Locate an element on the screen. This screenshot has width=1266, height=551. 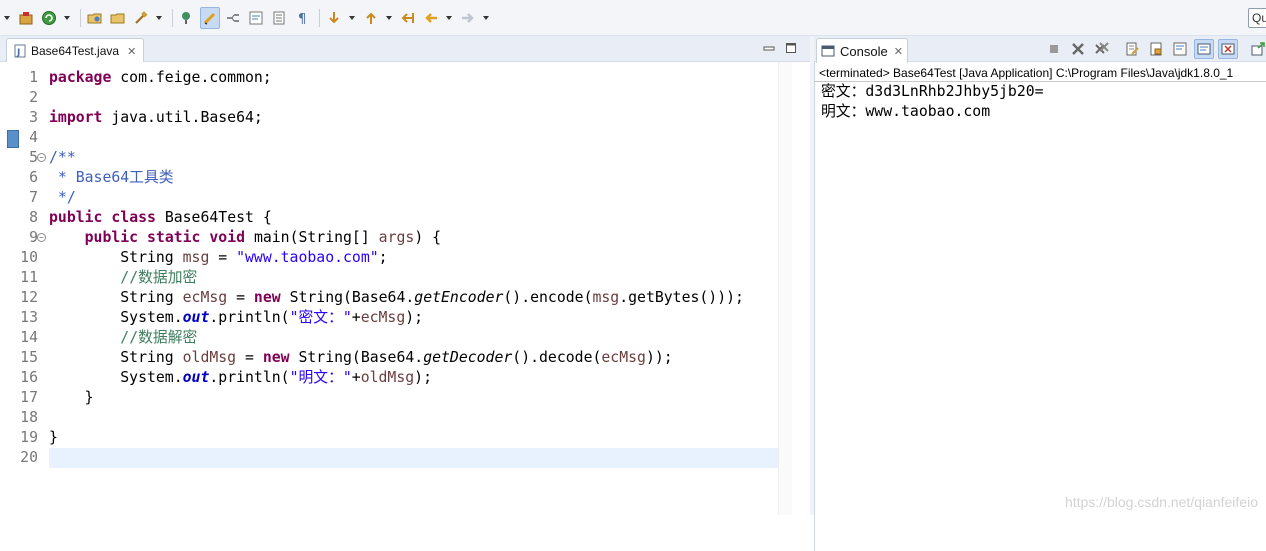
prev-edit-dropdown is located at coordinates (389, 18).